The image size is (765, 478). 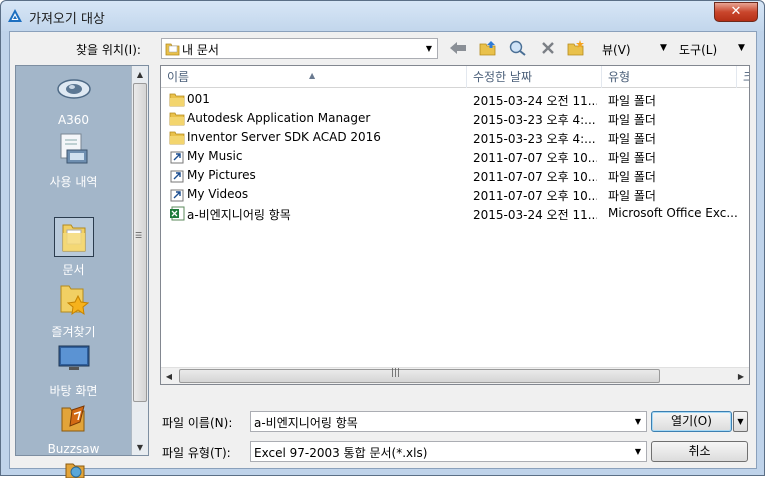 What do you see at coordinates (396, 373) in the screenshot?
I see `scroll-grip-icon: |||` at bounding box center [396, 373].